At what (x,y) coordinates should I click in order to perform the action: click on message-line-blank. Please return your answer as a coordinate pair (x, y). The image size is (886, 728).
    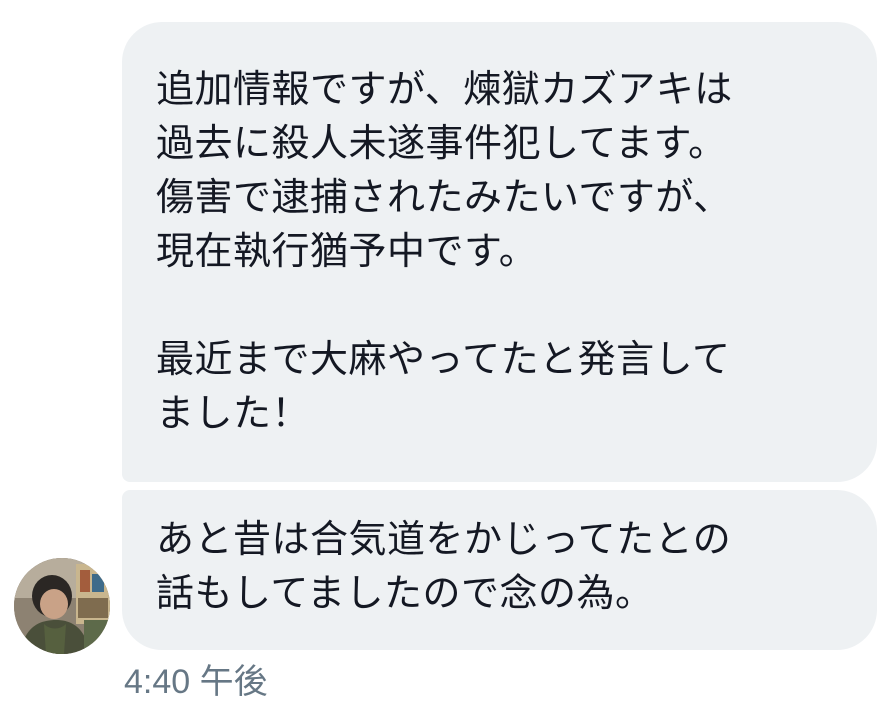
    Looking at the image, I should click on (506, 305).